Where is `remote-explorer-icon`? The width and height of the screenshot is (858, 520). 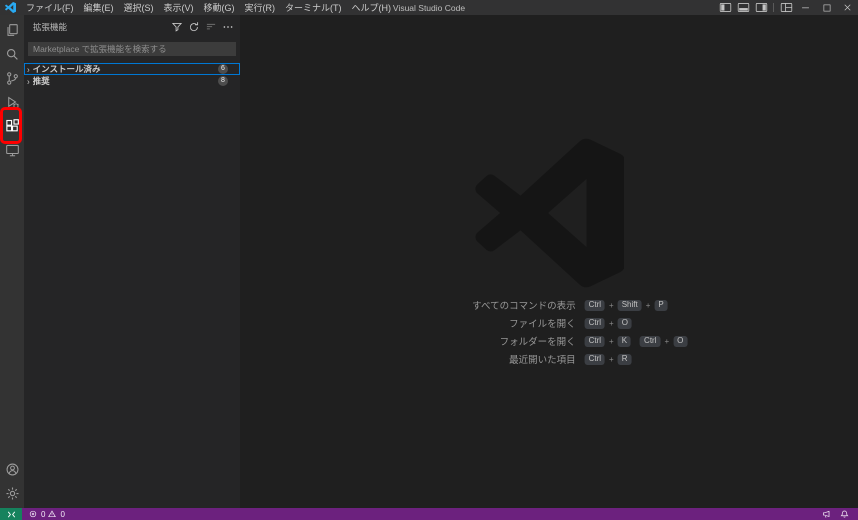 remote-explorer-icon is located at coordinates (12, 150).